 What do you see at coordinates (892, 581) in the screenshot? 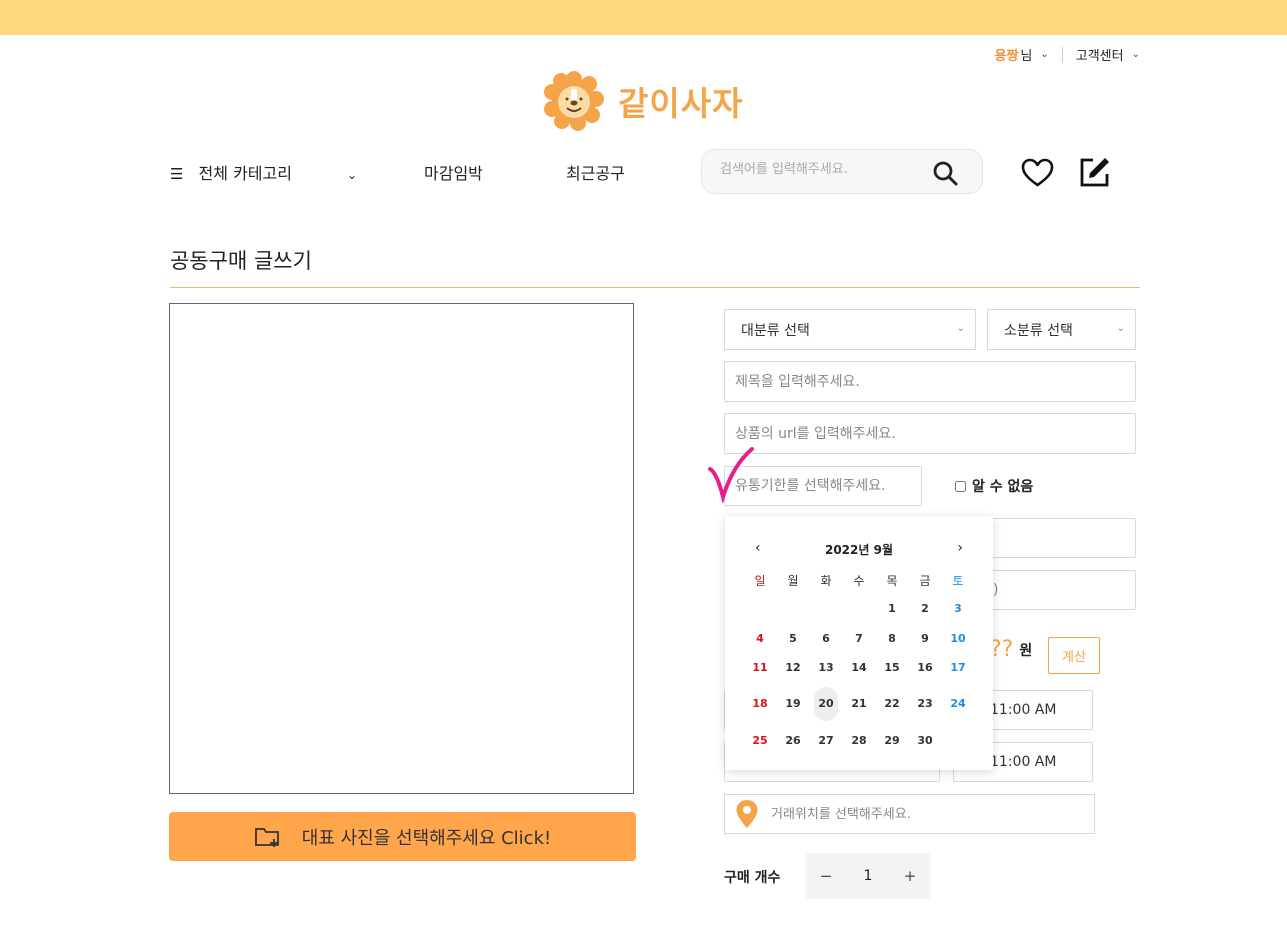
I see `weekday-header: 목` at bounding box center [892, 581].